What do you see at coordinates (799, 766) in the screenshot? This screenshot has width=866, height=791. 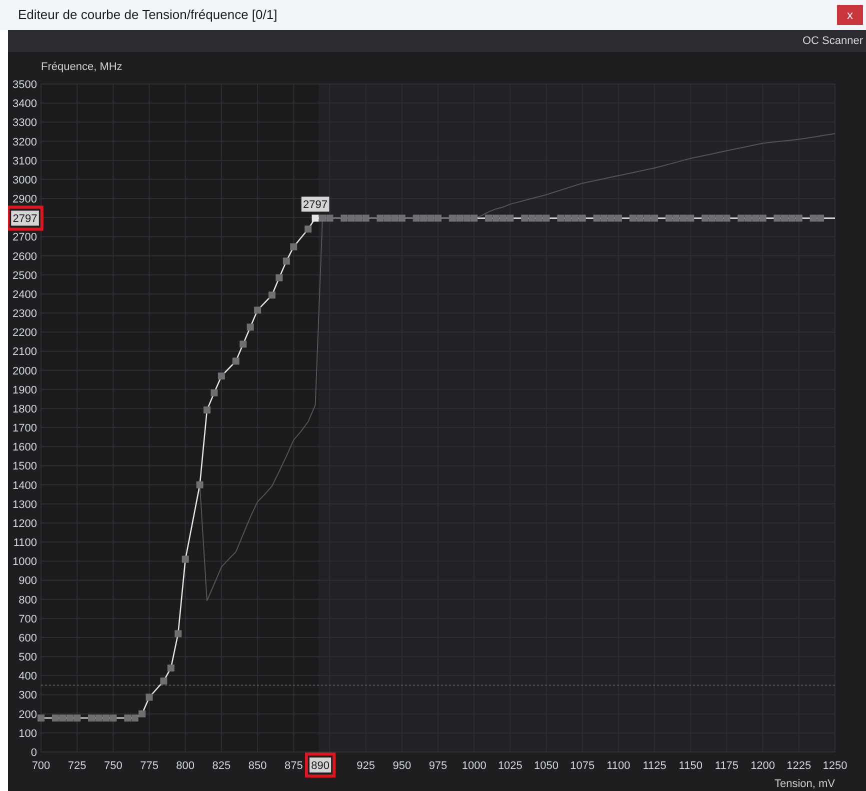 I see `x-tick-label: 1225` at bounding box center [799, 766].